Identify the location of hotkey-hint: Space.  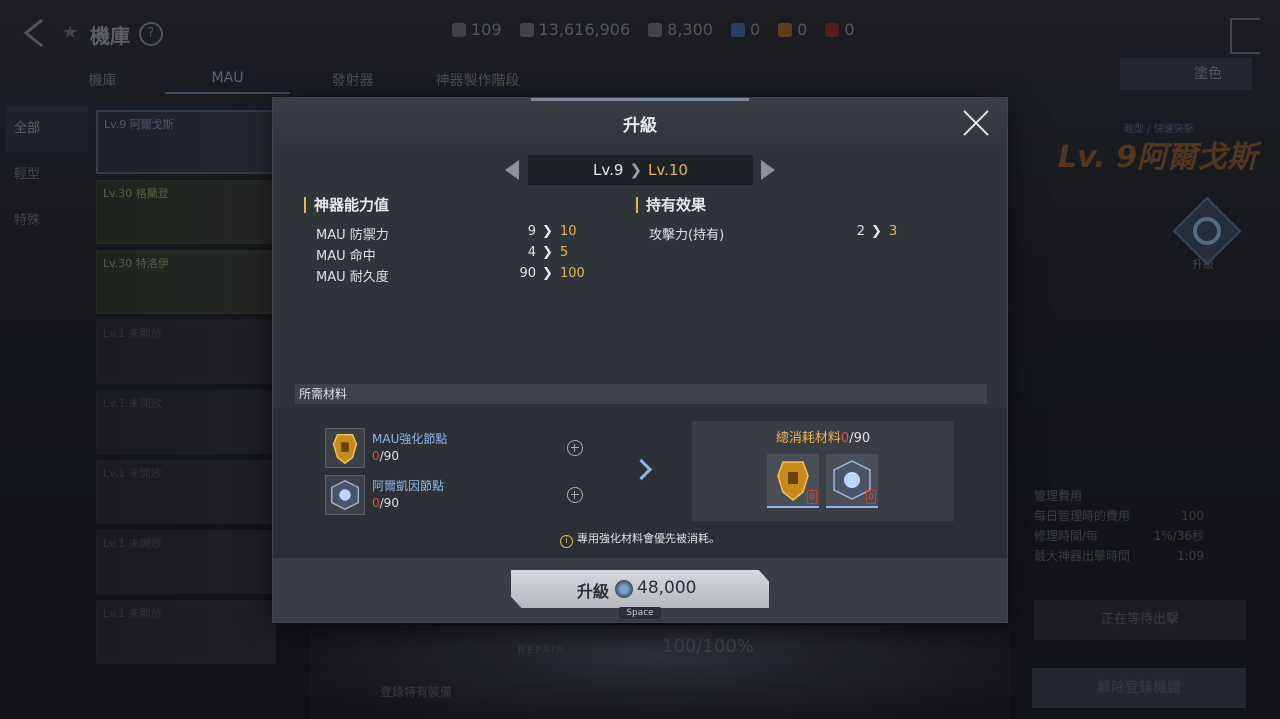
(640, 613).